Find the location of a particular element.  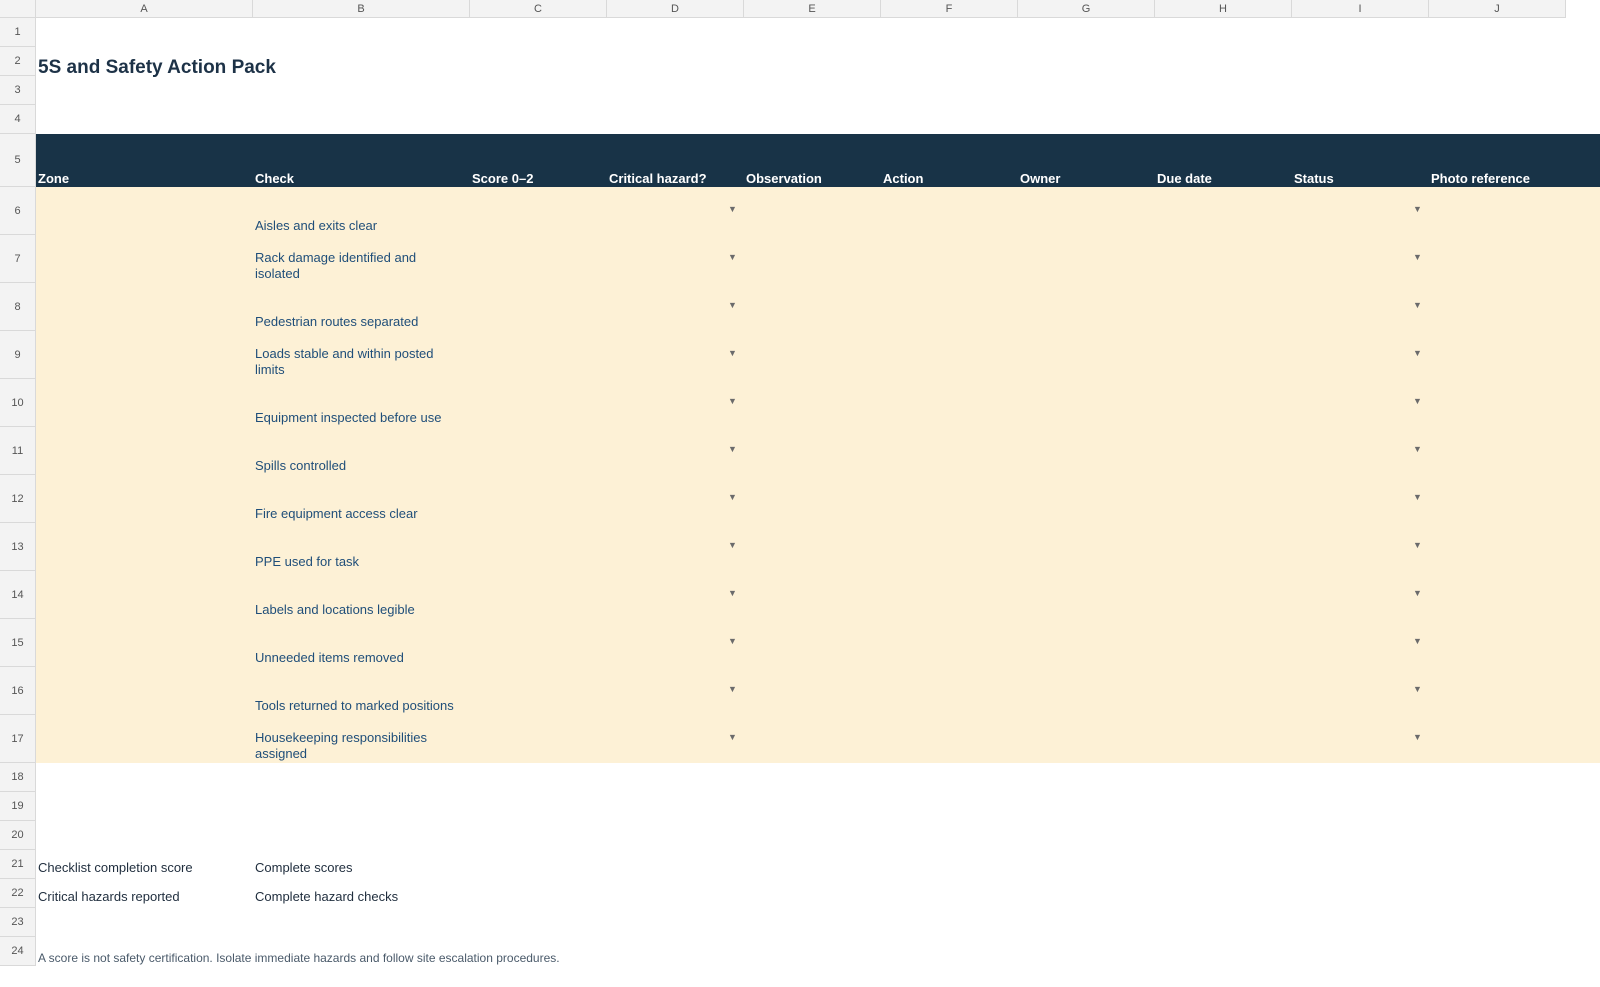

summary-value-cell: Complete scores is located at coordinates (361, 864).